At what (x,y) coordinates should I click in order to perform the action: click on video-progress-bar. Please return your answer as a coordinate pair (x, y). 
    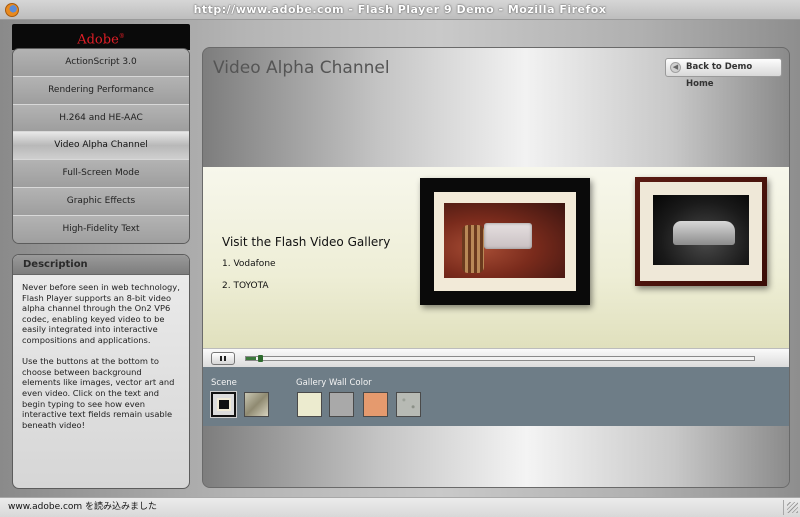
    Looking at the image, I should click on (500, 358).